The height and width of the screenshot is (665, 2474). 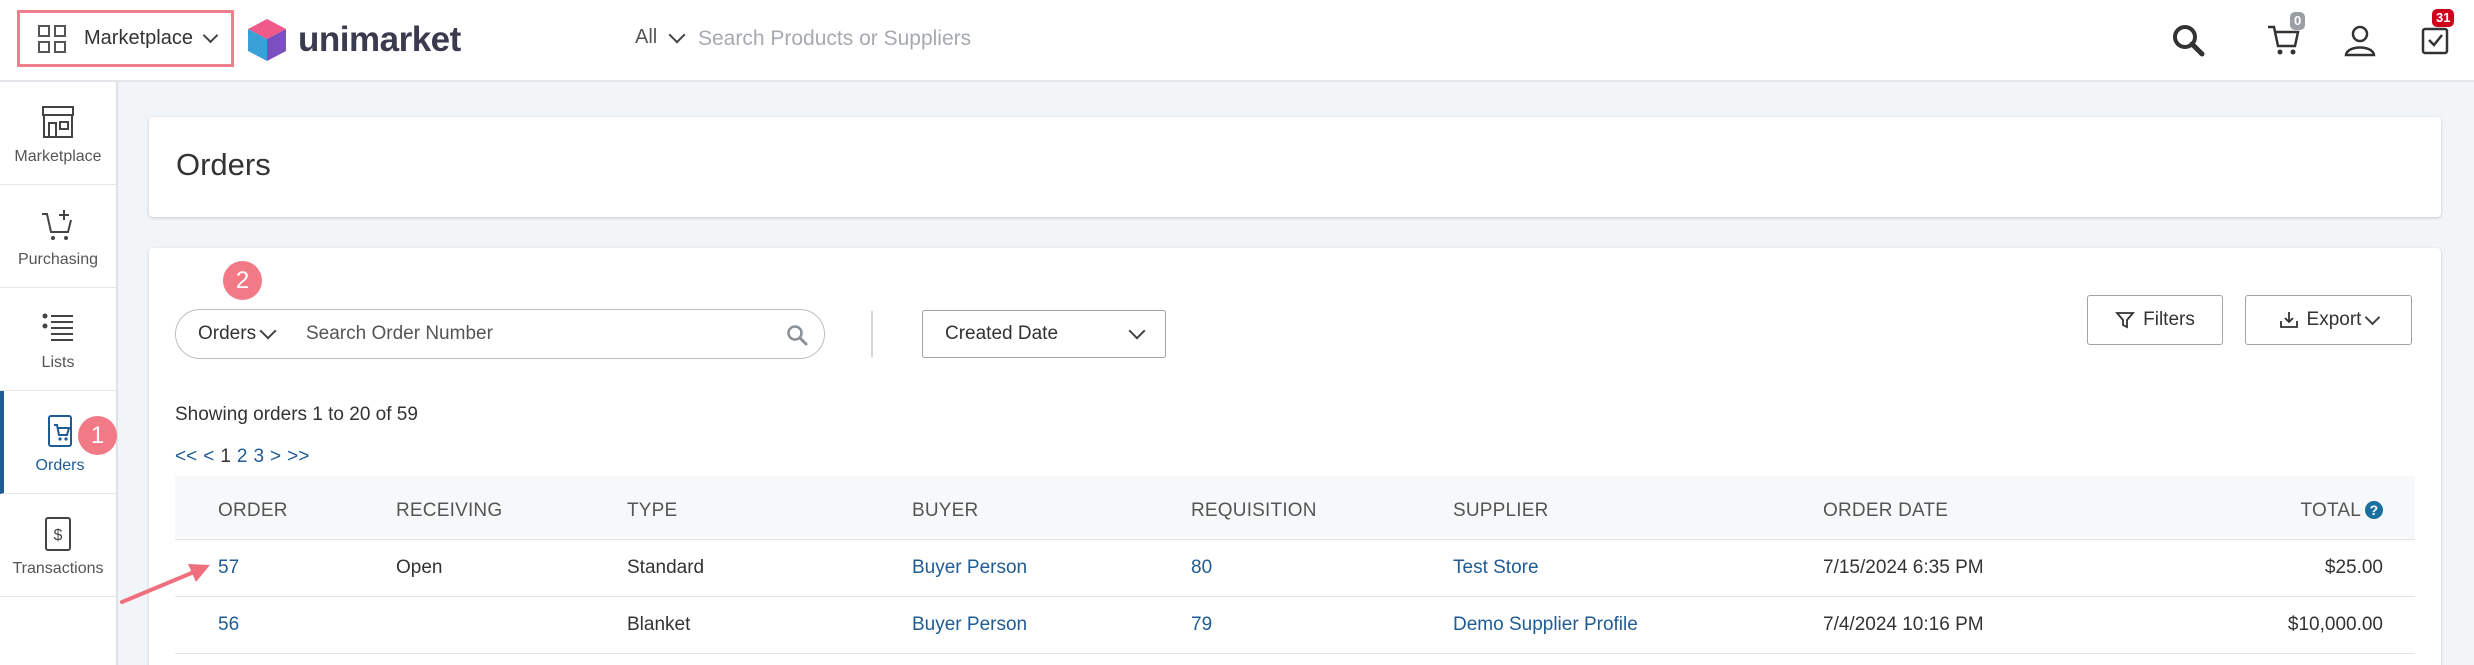 What do you see at coordinates (228, 568) in the screenshot?
I see `order-number-link: 57` at bounding box center [228, 568].